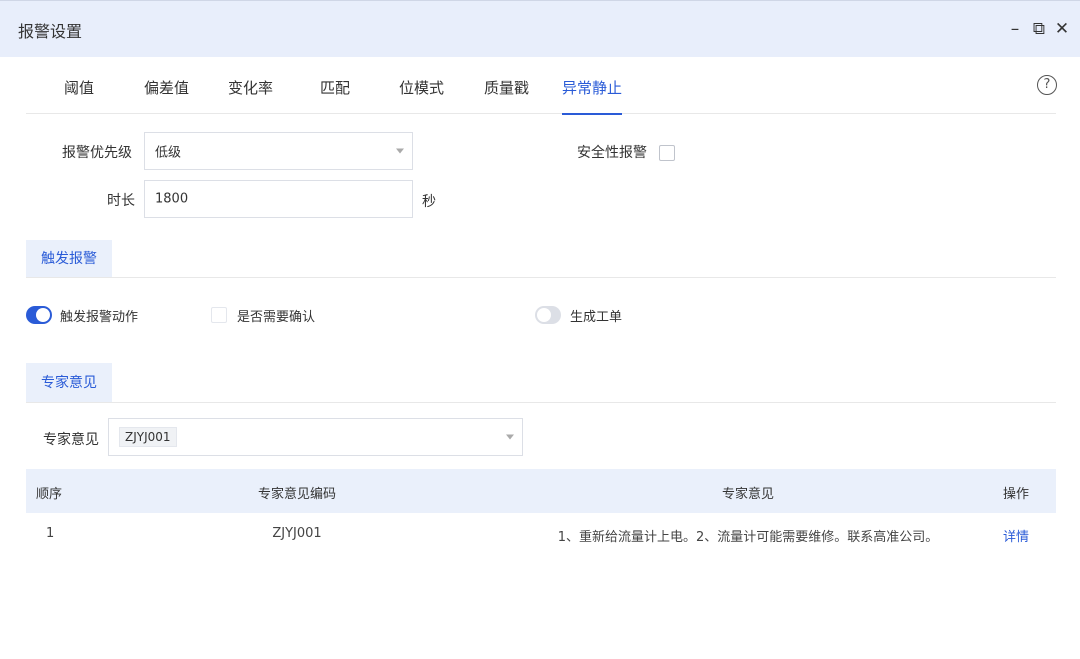 This screenshot has height=659, width=1080. Describe the element at coordinates (1016, 494) in the screenshot. I see `column-header-action: 操作` at that location.